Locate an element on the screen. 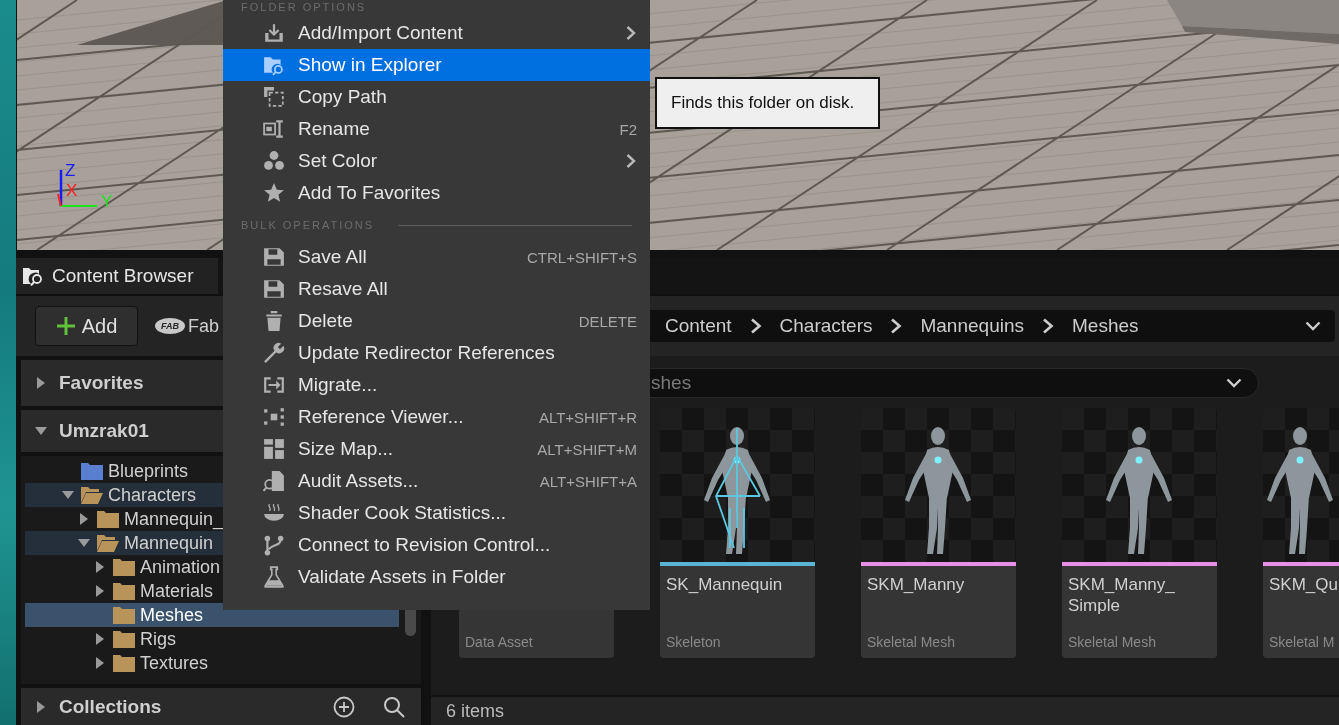 This screenshot has height=725, width=1339. circles-icon is located at coordinates (274, 161).